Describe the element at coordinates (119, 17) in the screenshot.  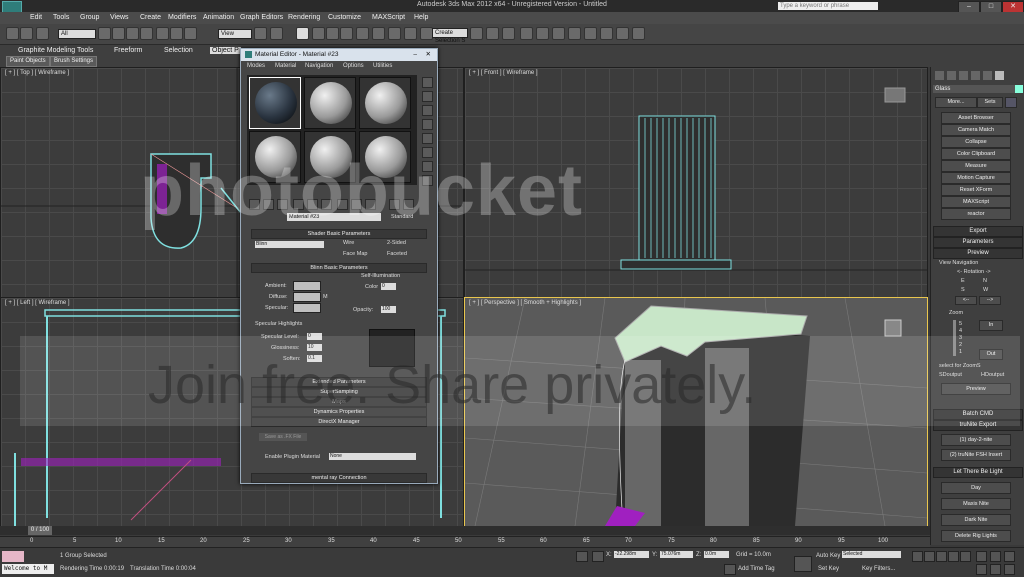
I see `menu-views: Views` at that location.